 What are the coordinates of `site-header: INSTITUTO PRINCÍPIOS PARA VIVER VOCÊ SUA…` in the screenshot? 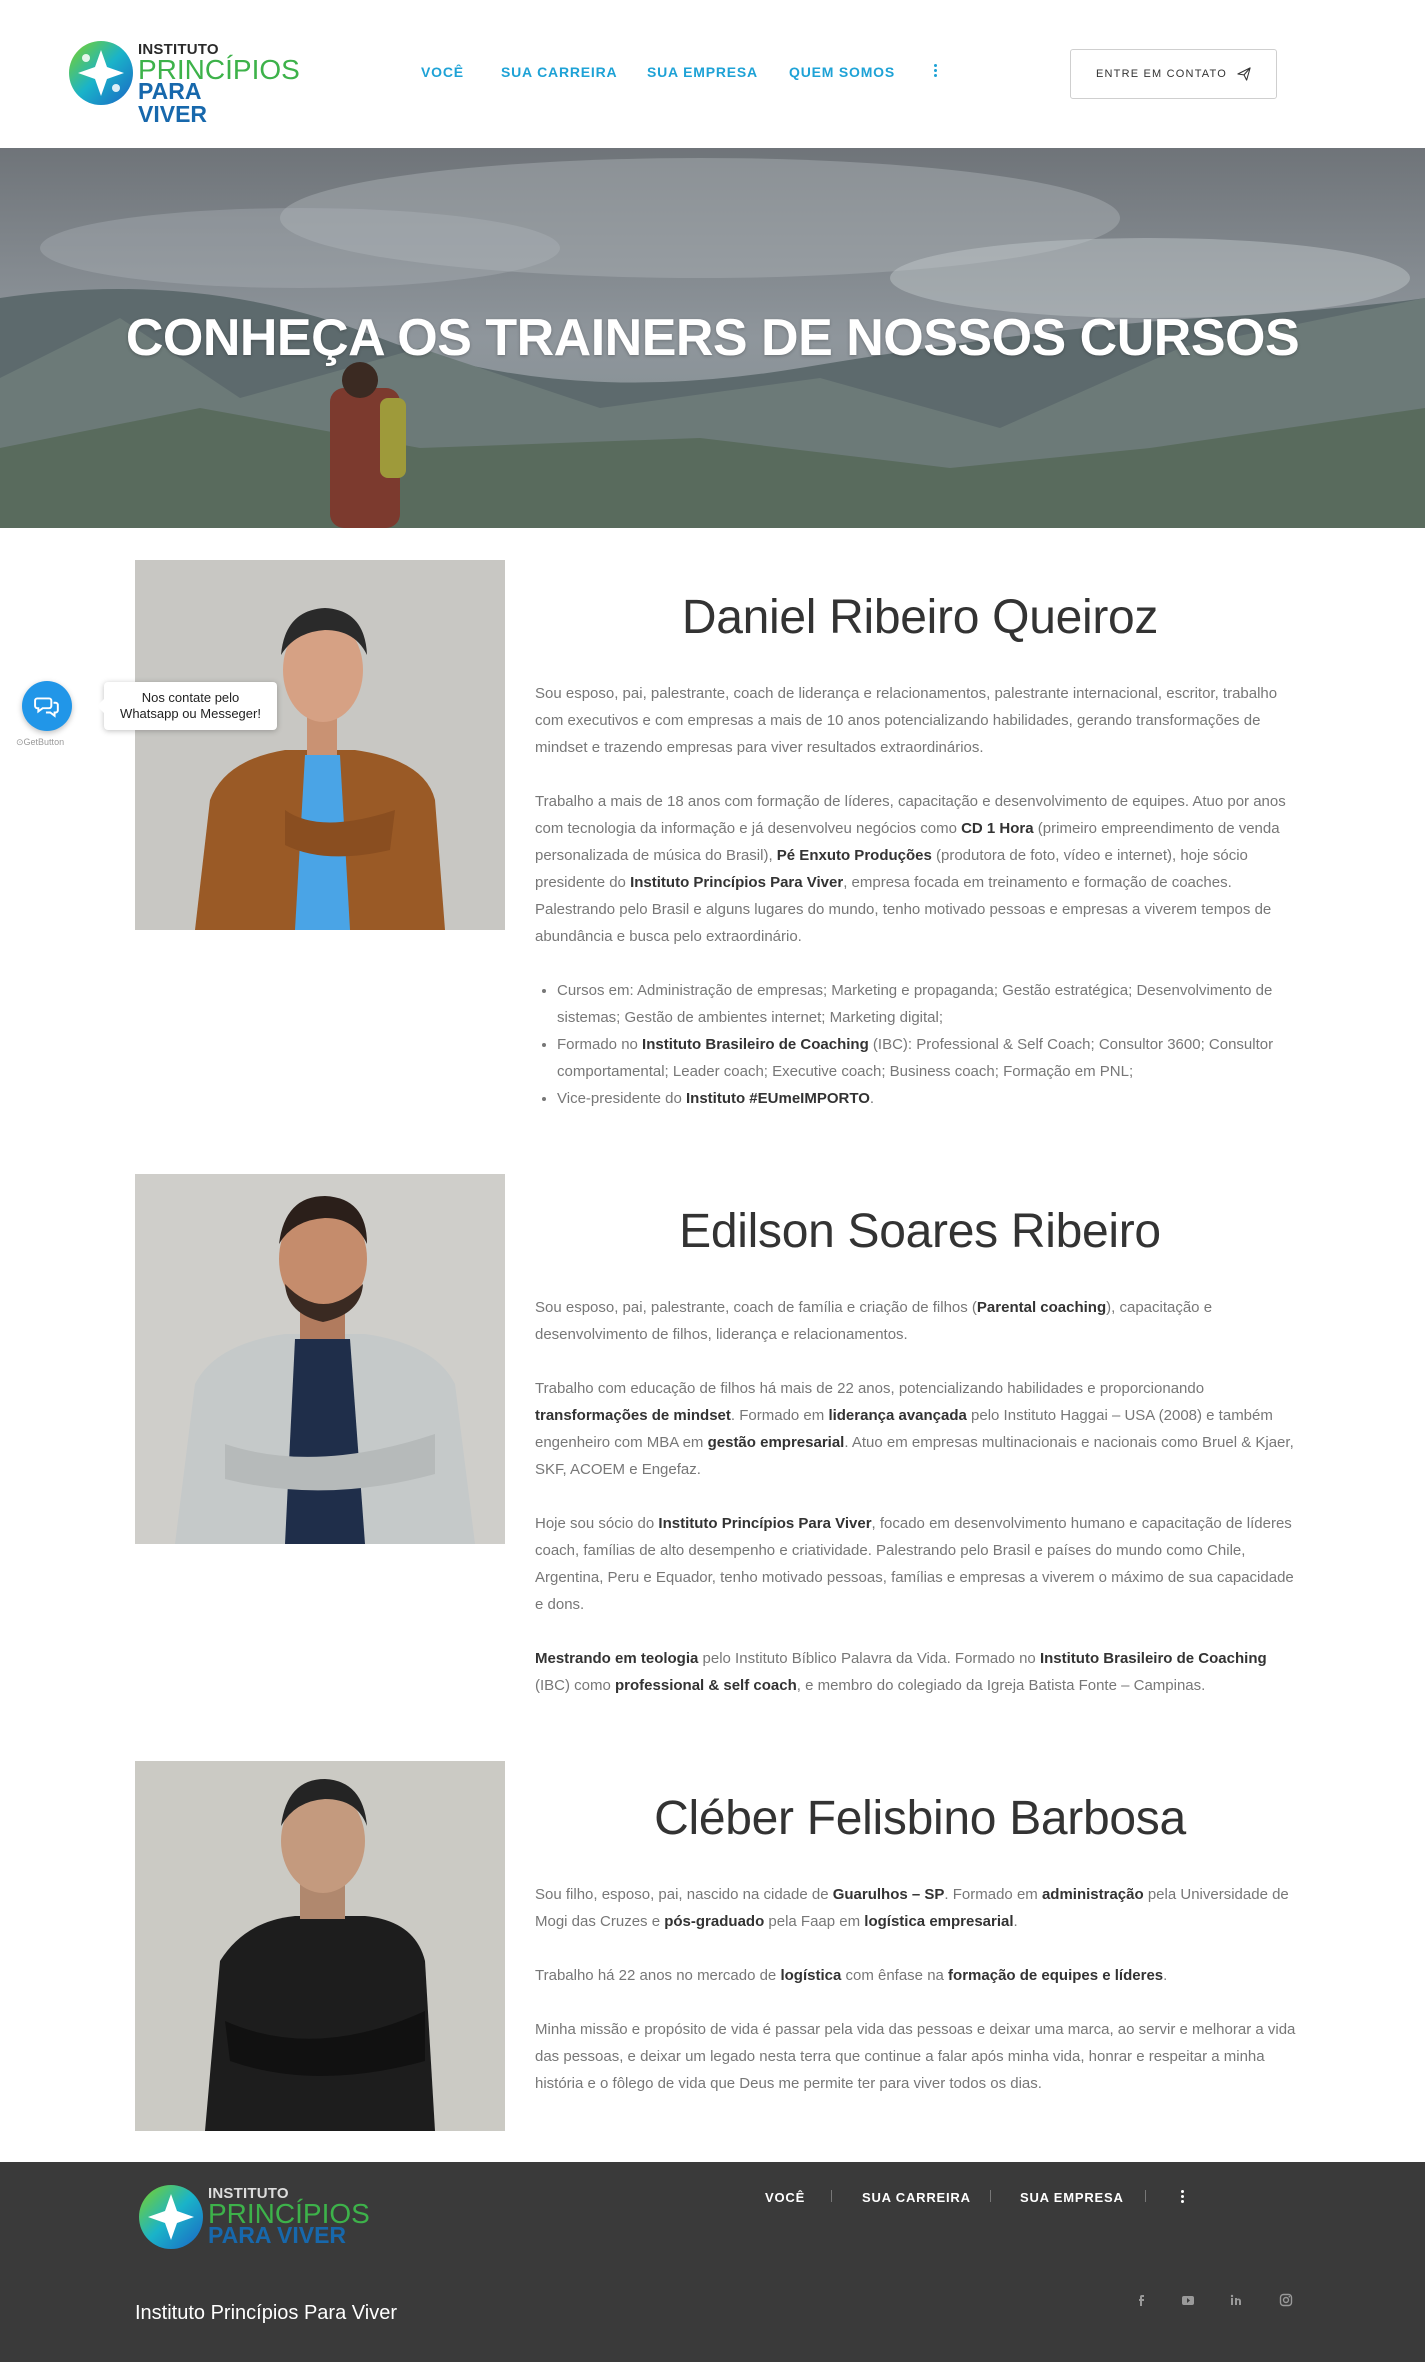 It's located at (712, 74).